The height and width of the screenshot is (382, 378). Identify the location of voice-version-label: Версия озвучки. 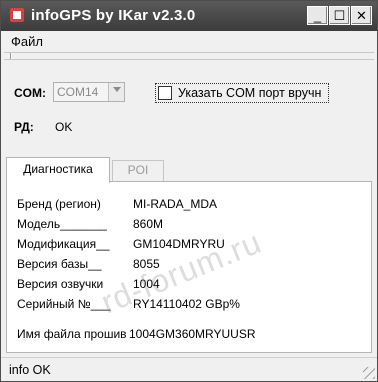
(60, 284).